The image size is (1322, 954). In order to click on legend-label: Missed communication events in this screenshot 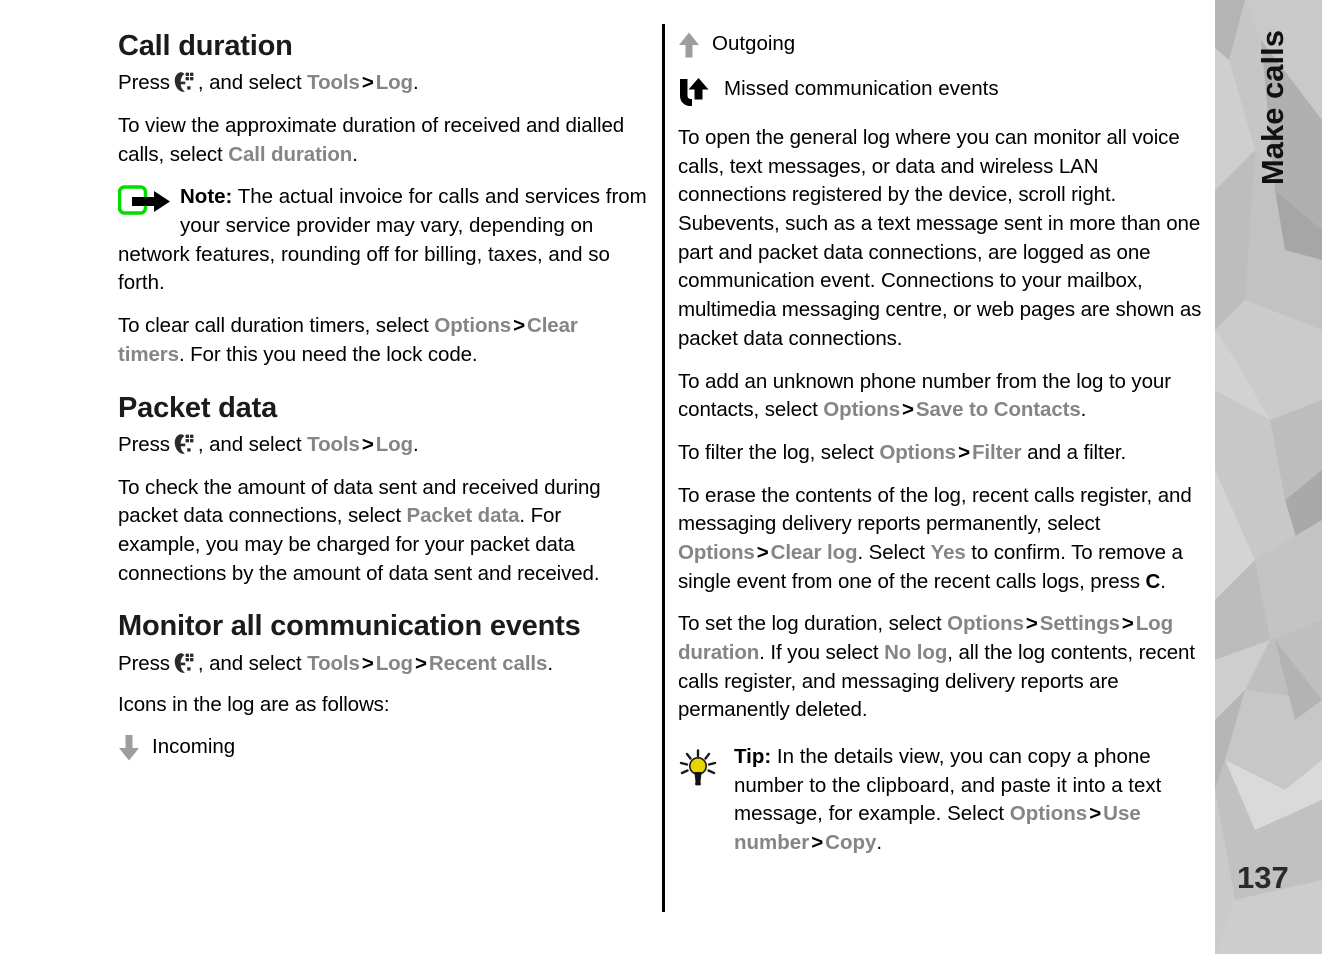, I will do `click(861, 88)`.